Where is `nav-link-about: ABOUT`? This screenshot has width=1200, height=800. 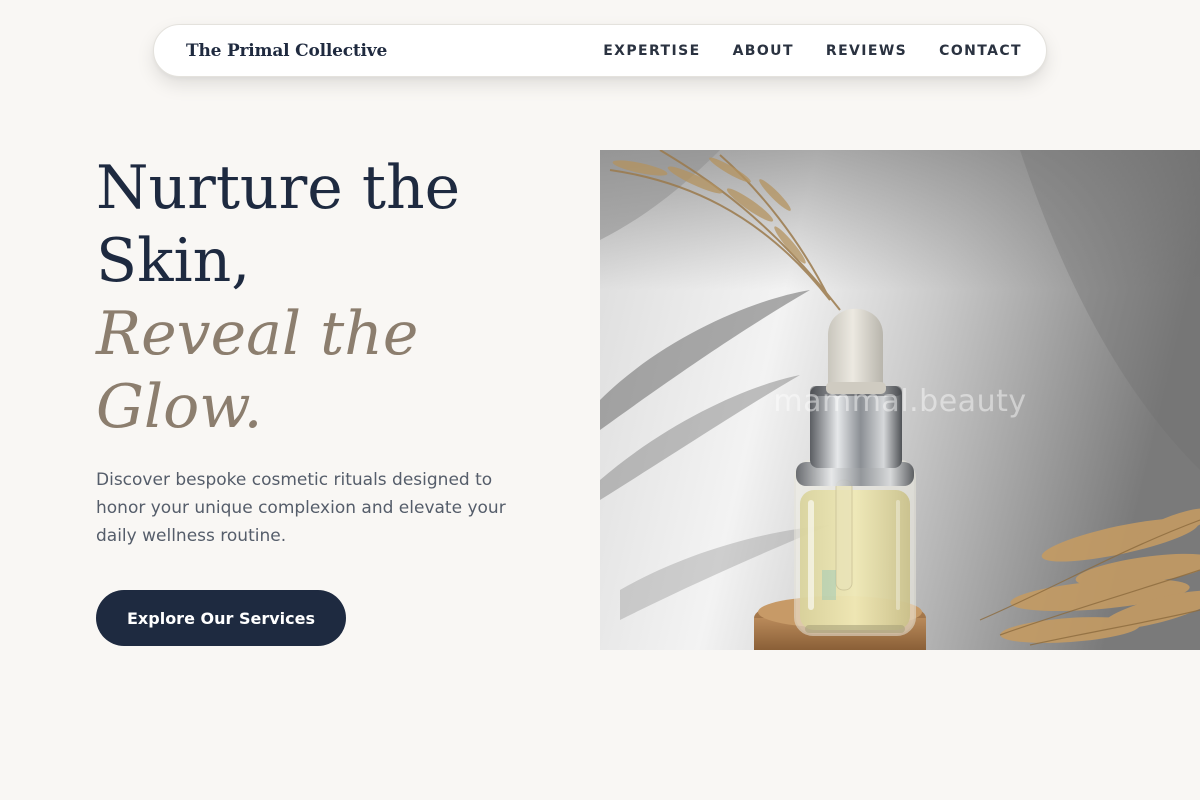 nav-link-about: ABOUT is located at coordinates (763, 51).